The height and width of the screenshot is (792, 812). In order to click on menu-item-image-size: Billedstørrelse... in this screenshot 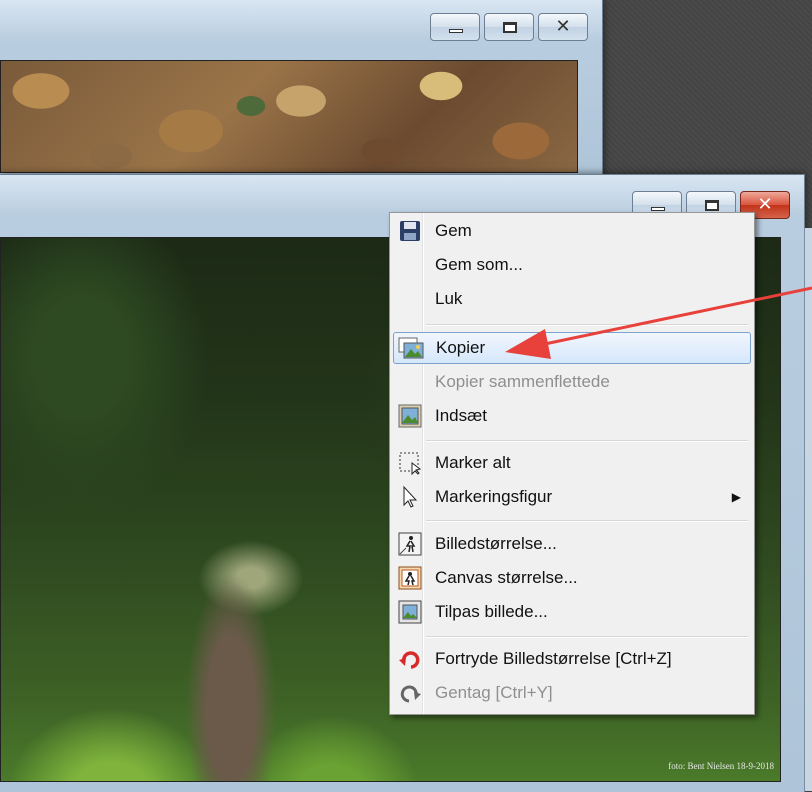, I will do `click(572, 544)`.